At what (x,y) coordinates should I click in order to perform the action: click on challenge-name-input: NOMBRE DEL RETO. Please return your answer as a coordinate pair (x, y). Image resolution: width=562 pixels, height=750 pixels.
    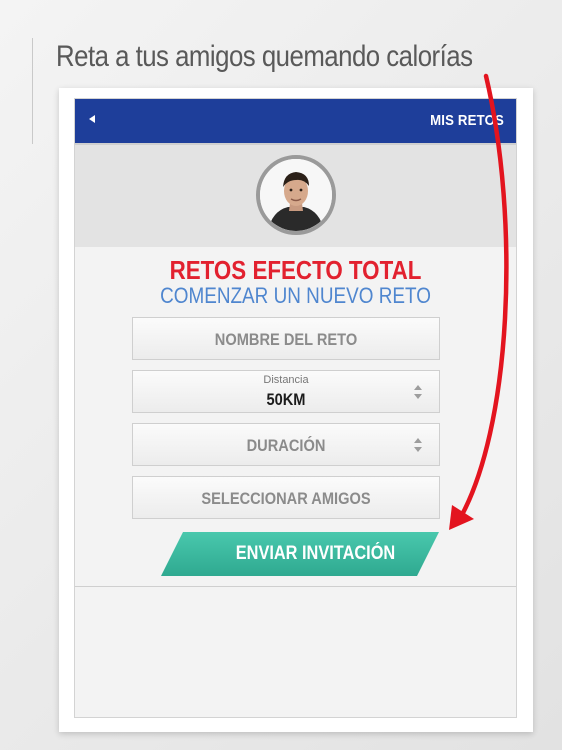
    Looking at the image, I should click on (286, 338).